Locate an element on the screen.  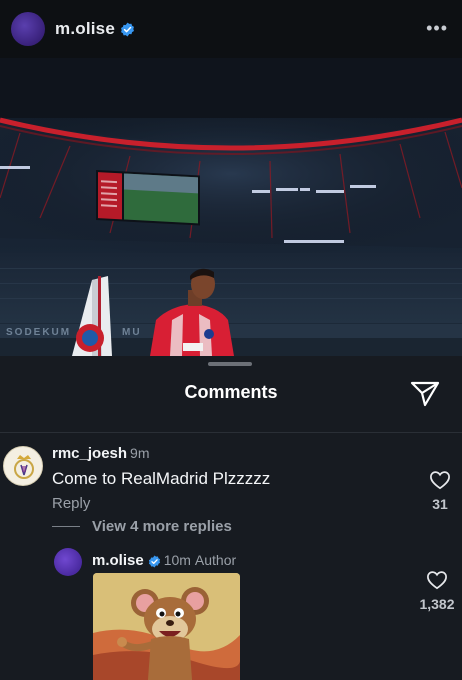
reply-author-avatar is located at coordinates (68, 562).